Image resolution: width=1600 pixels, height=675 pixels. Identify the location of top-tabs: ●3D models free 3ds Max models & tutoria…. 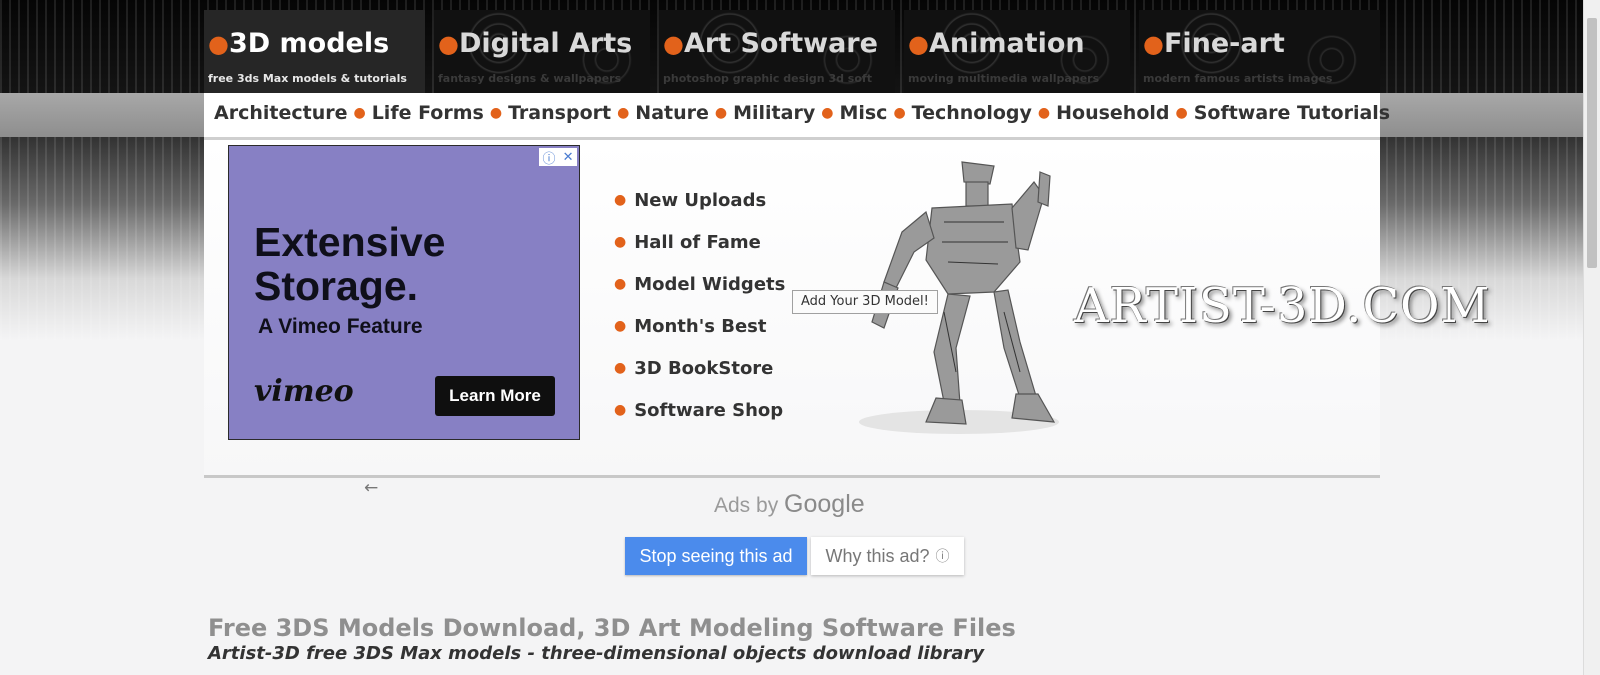
(792, 51).